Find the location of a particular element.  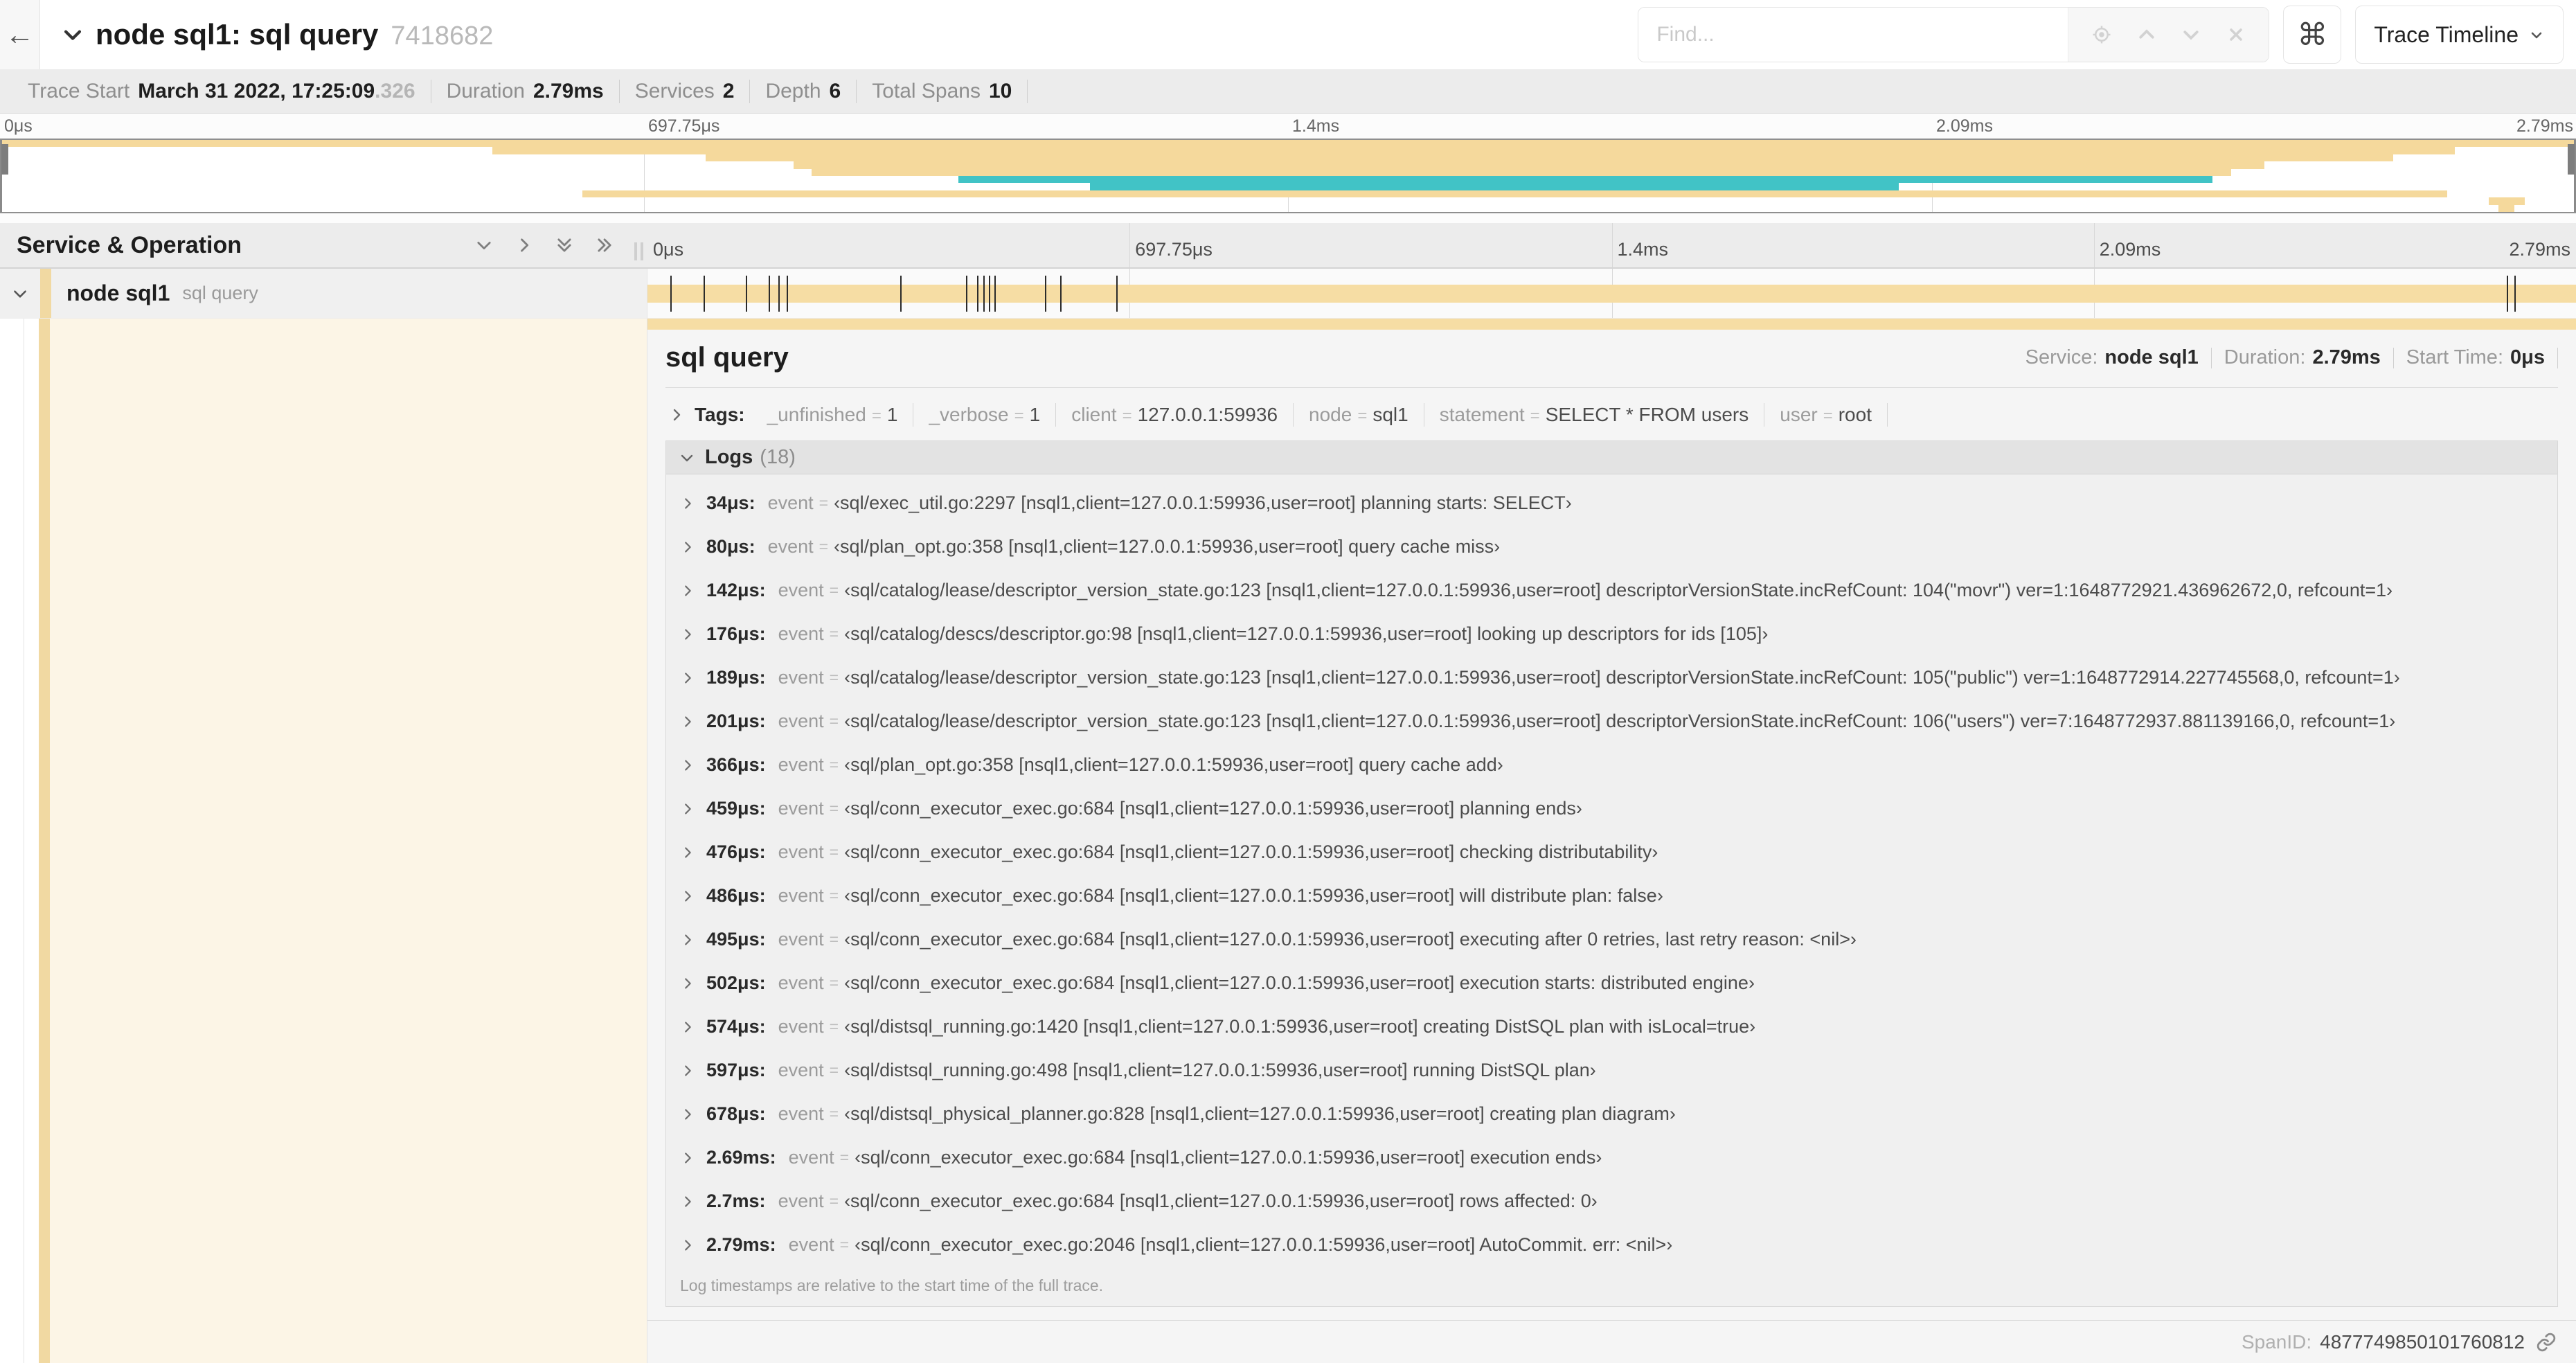

keyboard-shortcuts-button: ⌘ is located at coordinates (2312, 35).